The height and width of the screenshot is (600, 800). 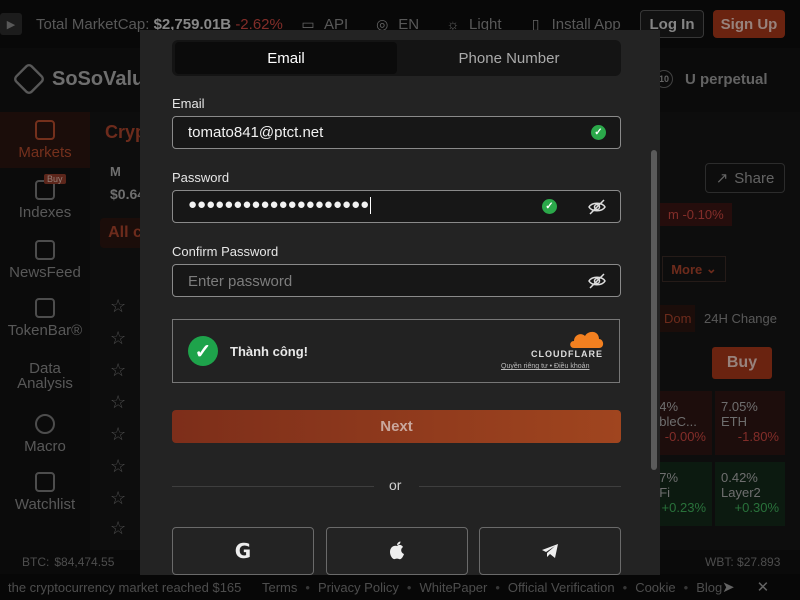 I want to click on password-field: ●●●●●●●●●●●●●●●●●●●● ✓, so click(x=396, y=206).